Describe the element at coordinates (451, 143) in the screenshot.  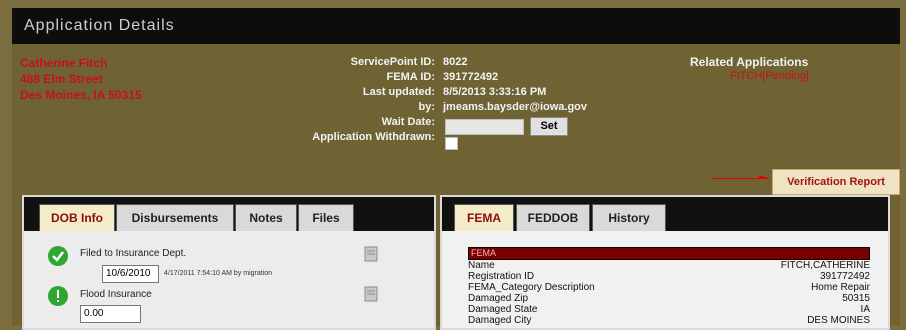
I see `withdrawn-checkbox` at that location.